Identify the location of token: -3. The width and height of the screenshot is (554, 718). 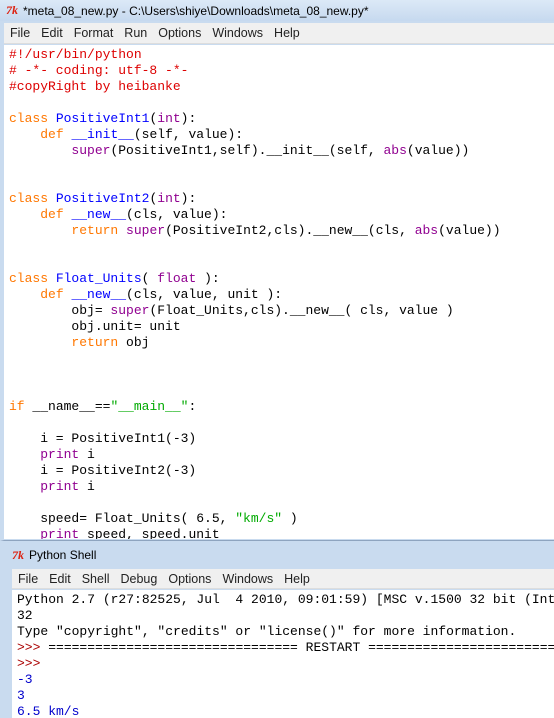
(25, 679).